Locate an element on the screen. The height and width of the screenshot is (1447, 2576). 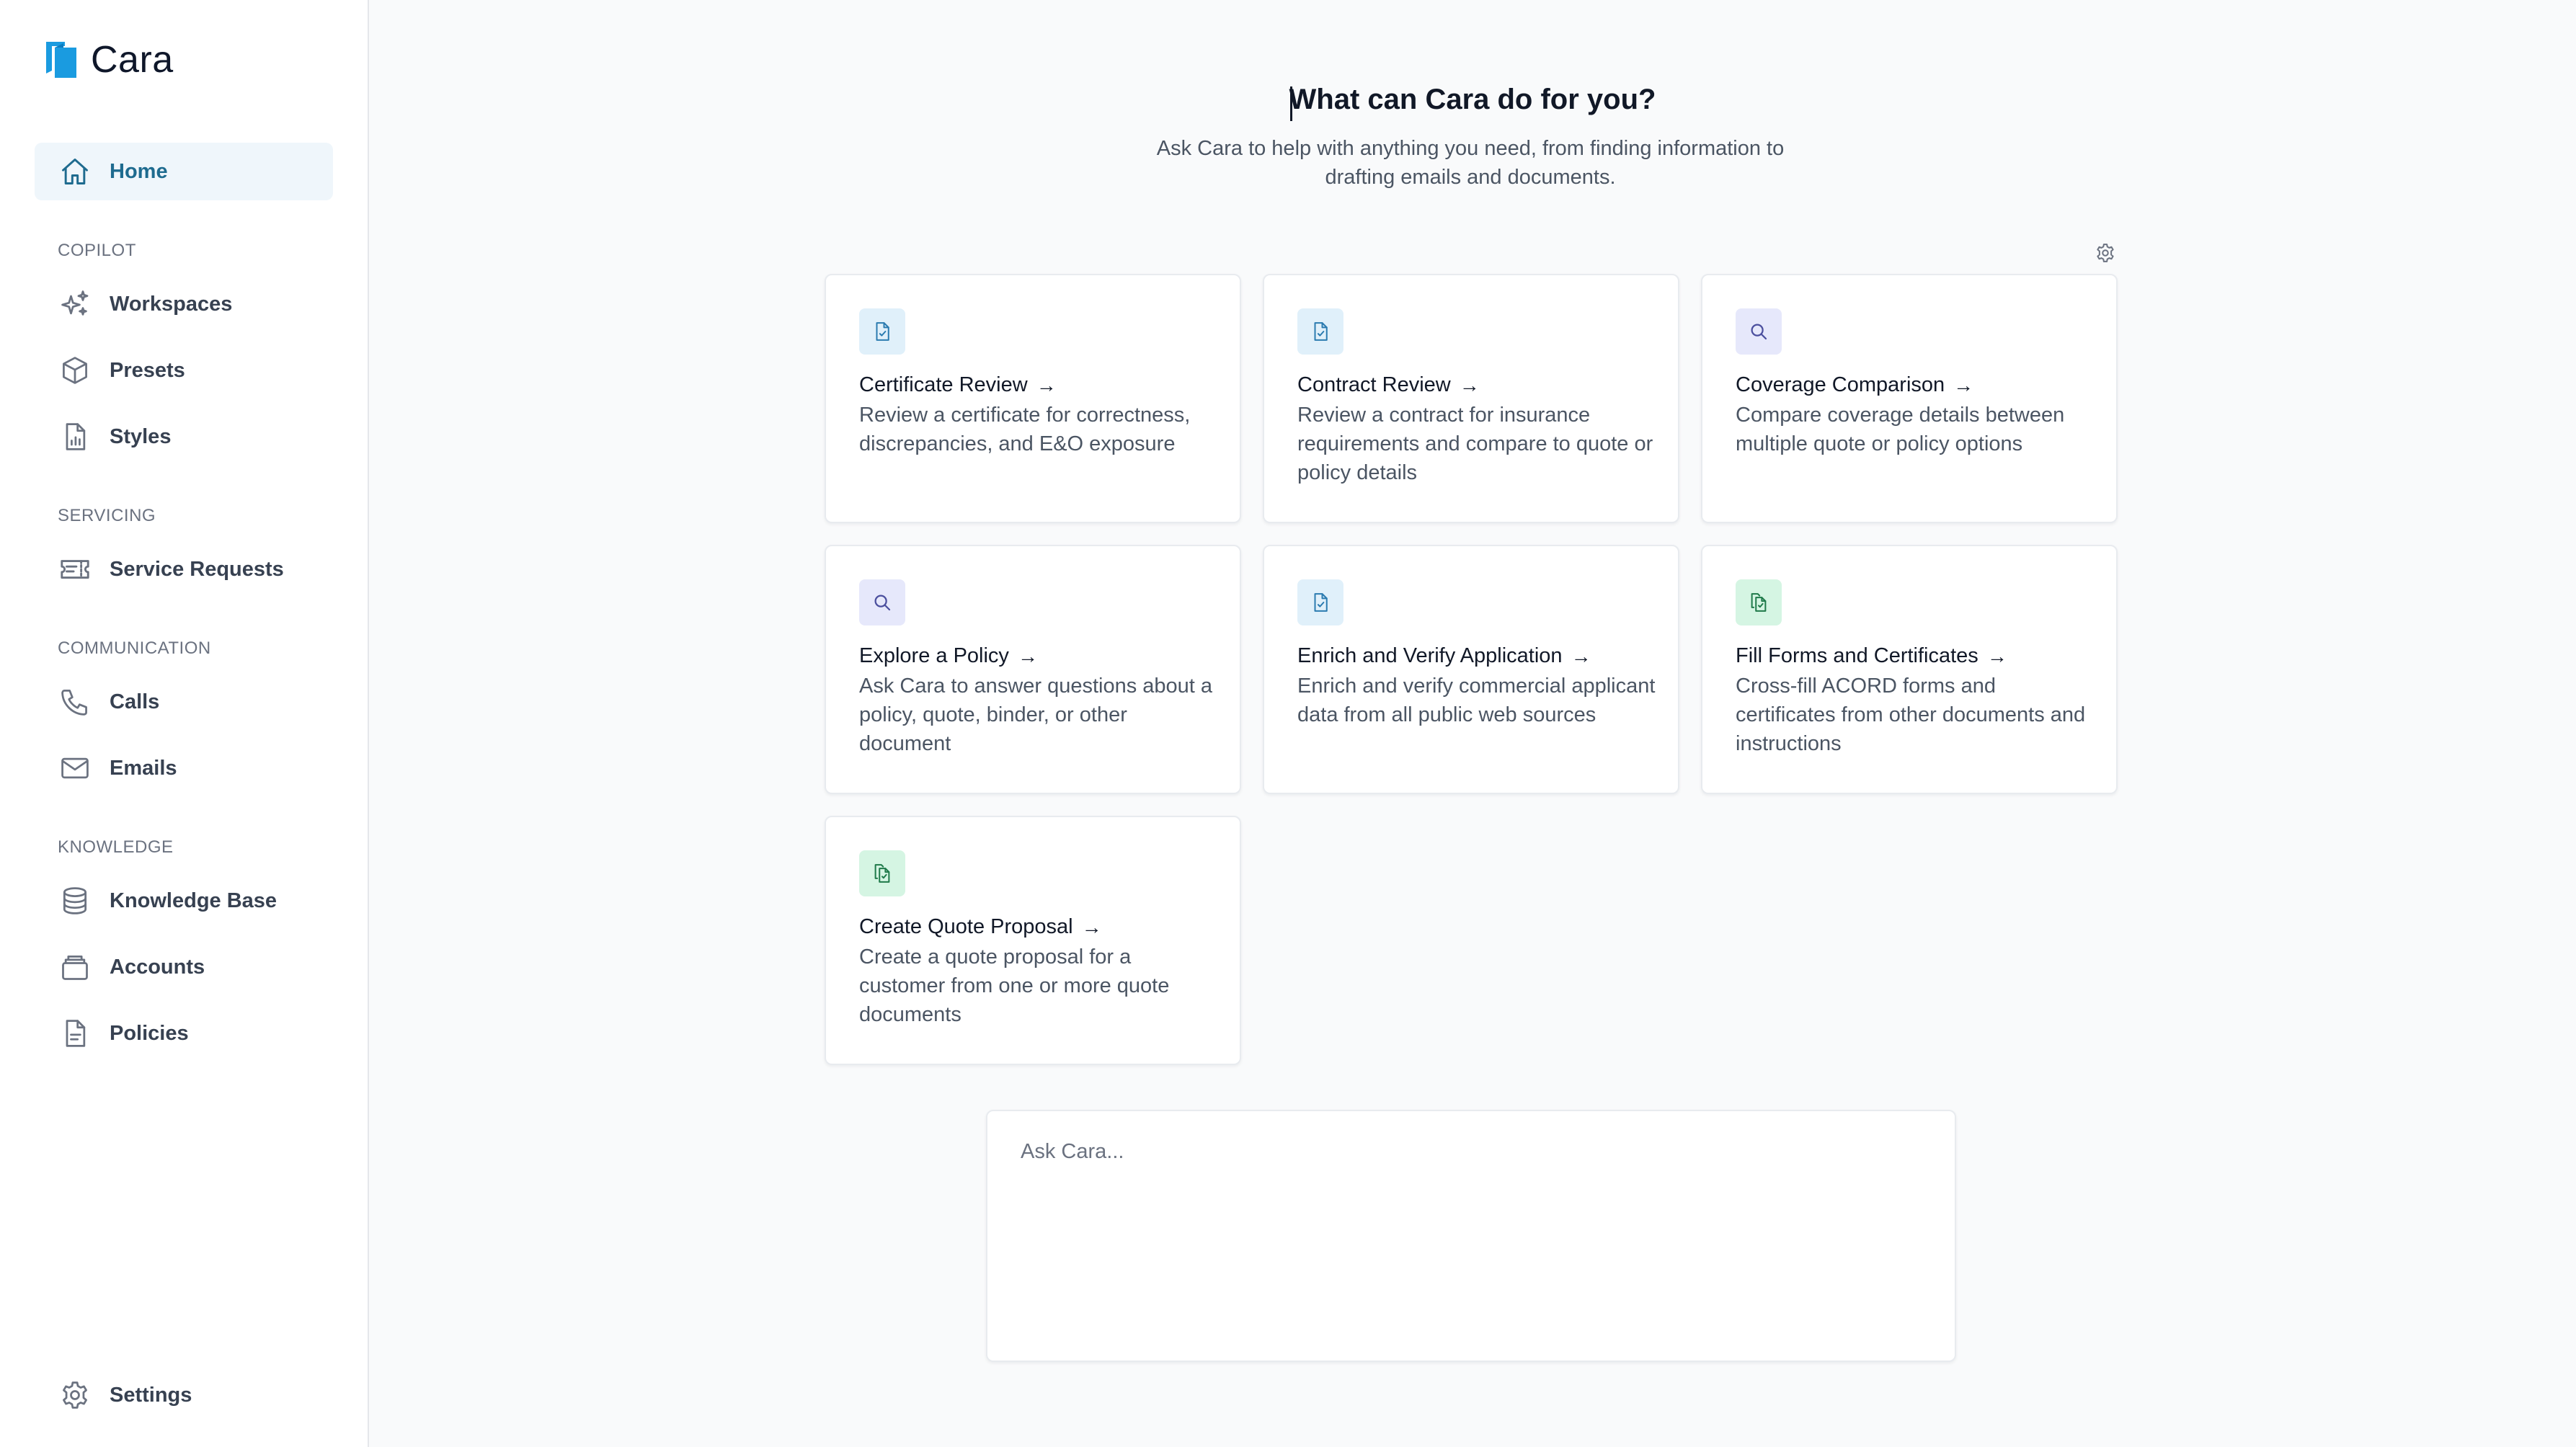
card-title-text: Explore a Policy is located at coordinates (934, 655).